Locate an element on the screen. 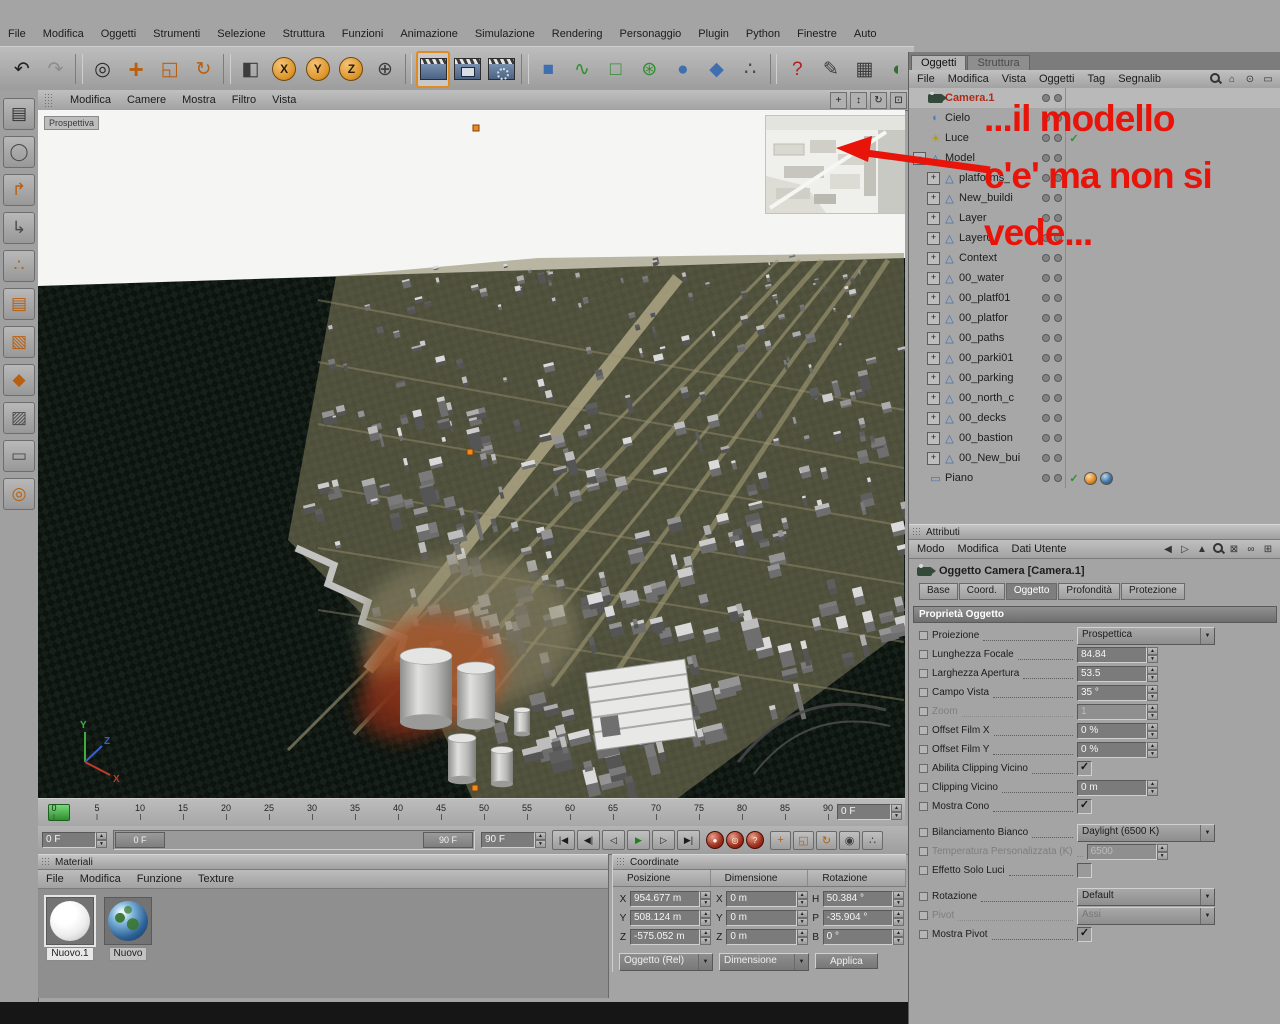  menu-finestre: Finestre is located at coordinates (817, 34).